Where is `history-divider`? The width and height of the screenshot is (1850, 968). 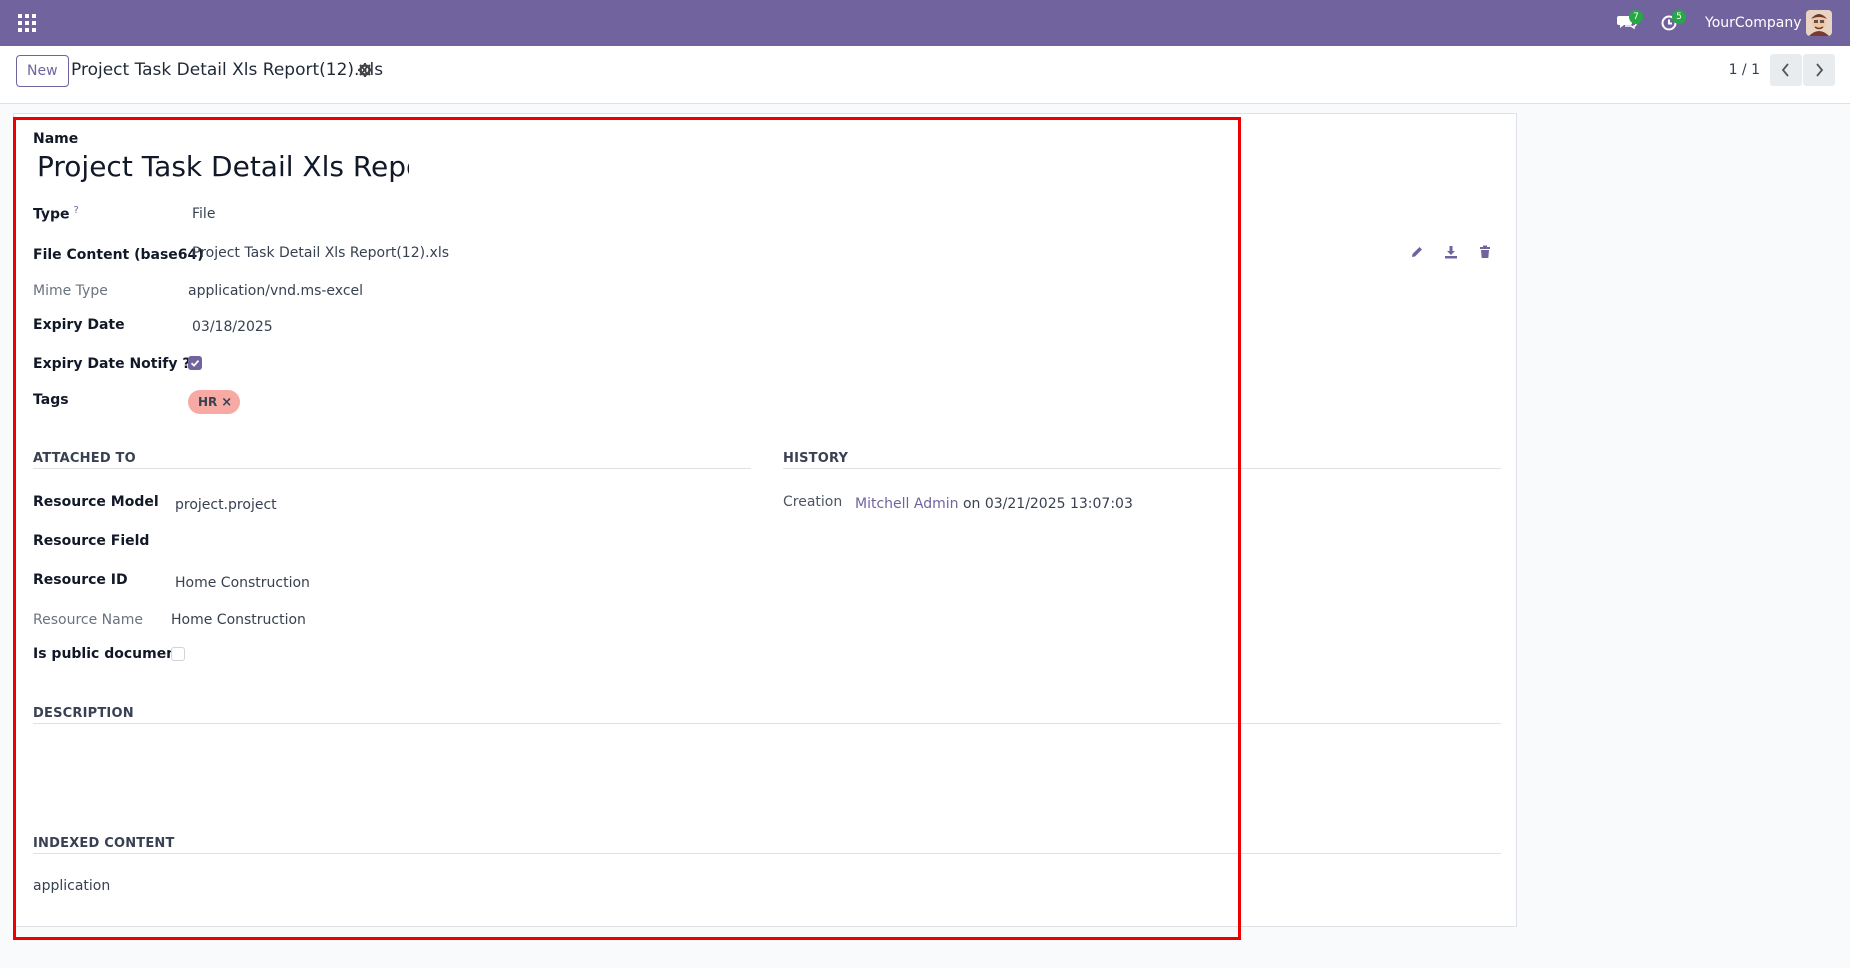
history-divider is located at coordinates (1142, 468).